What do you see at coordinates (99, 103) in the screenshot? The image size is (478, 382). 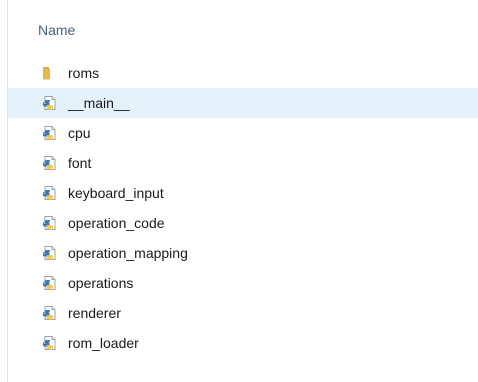 I see `file-name: __main__` at bounding box center [99, 103].